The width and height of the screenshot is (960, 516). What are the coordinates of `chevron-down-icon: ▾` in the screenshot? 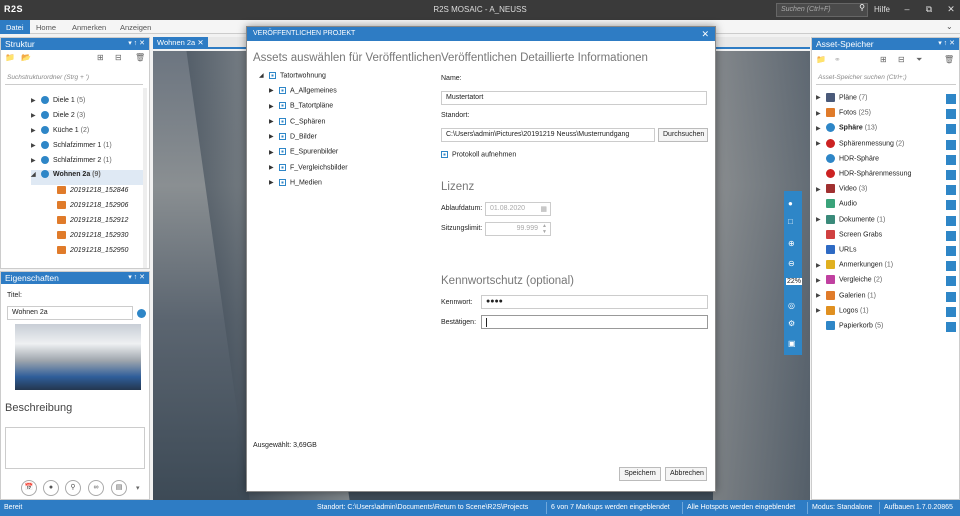 It's located at (138, 488).